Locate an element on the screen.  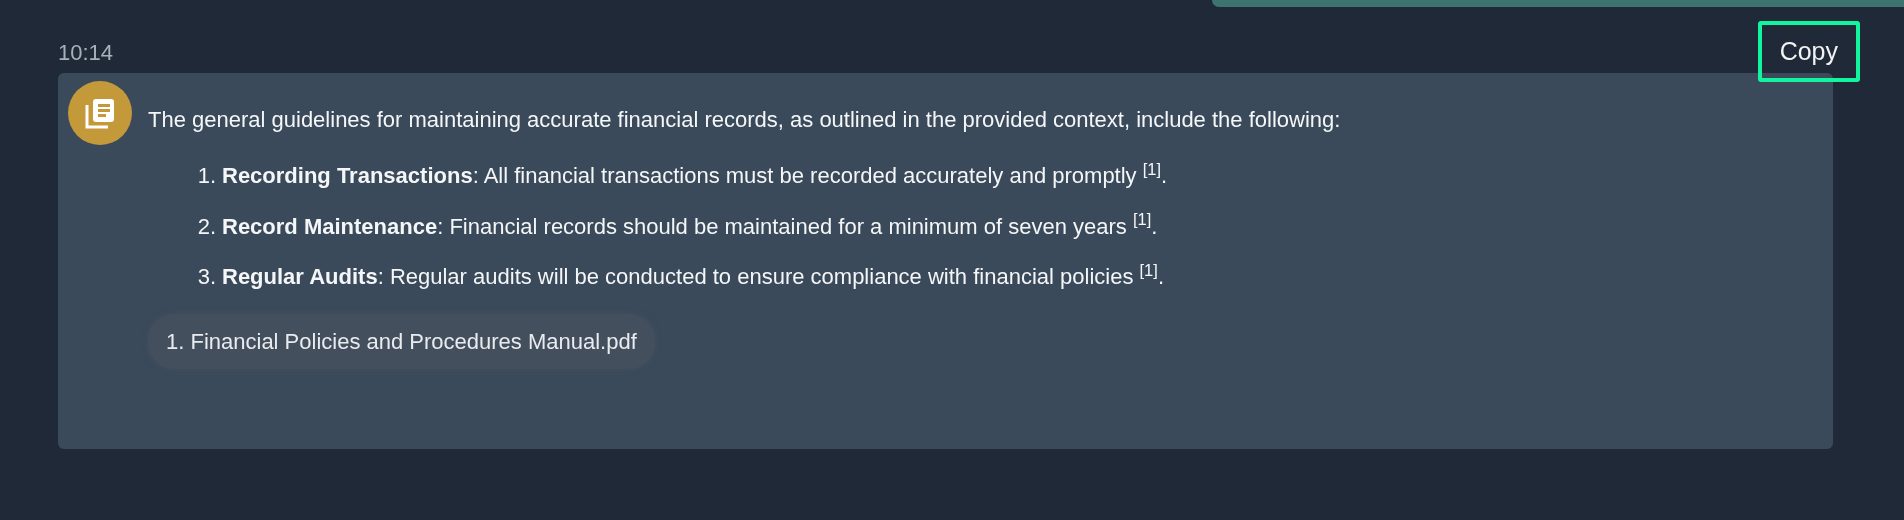
list-item-text: Regular Audits: Regular audits will be conducted to ensure compliance with financial policies $^{[1]}$. is located at coordinates (693, 277).